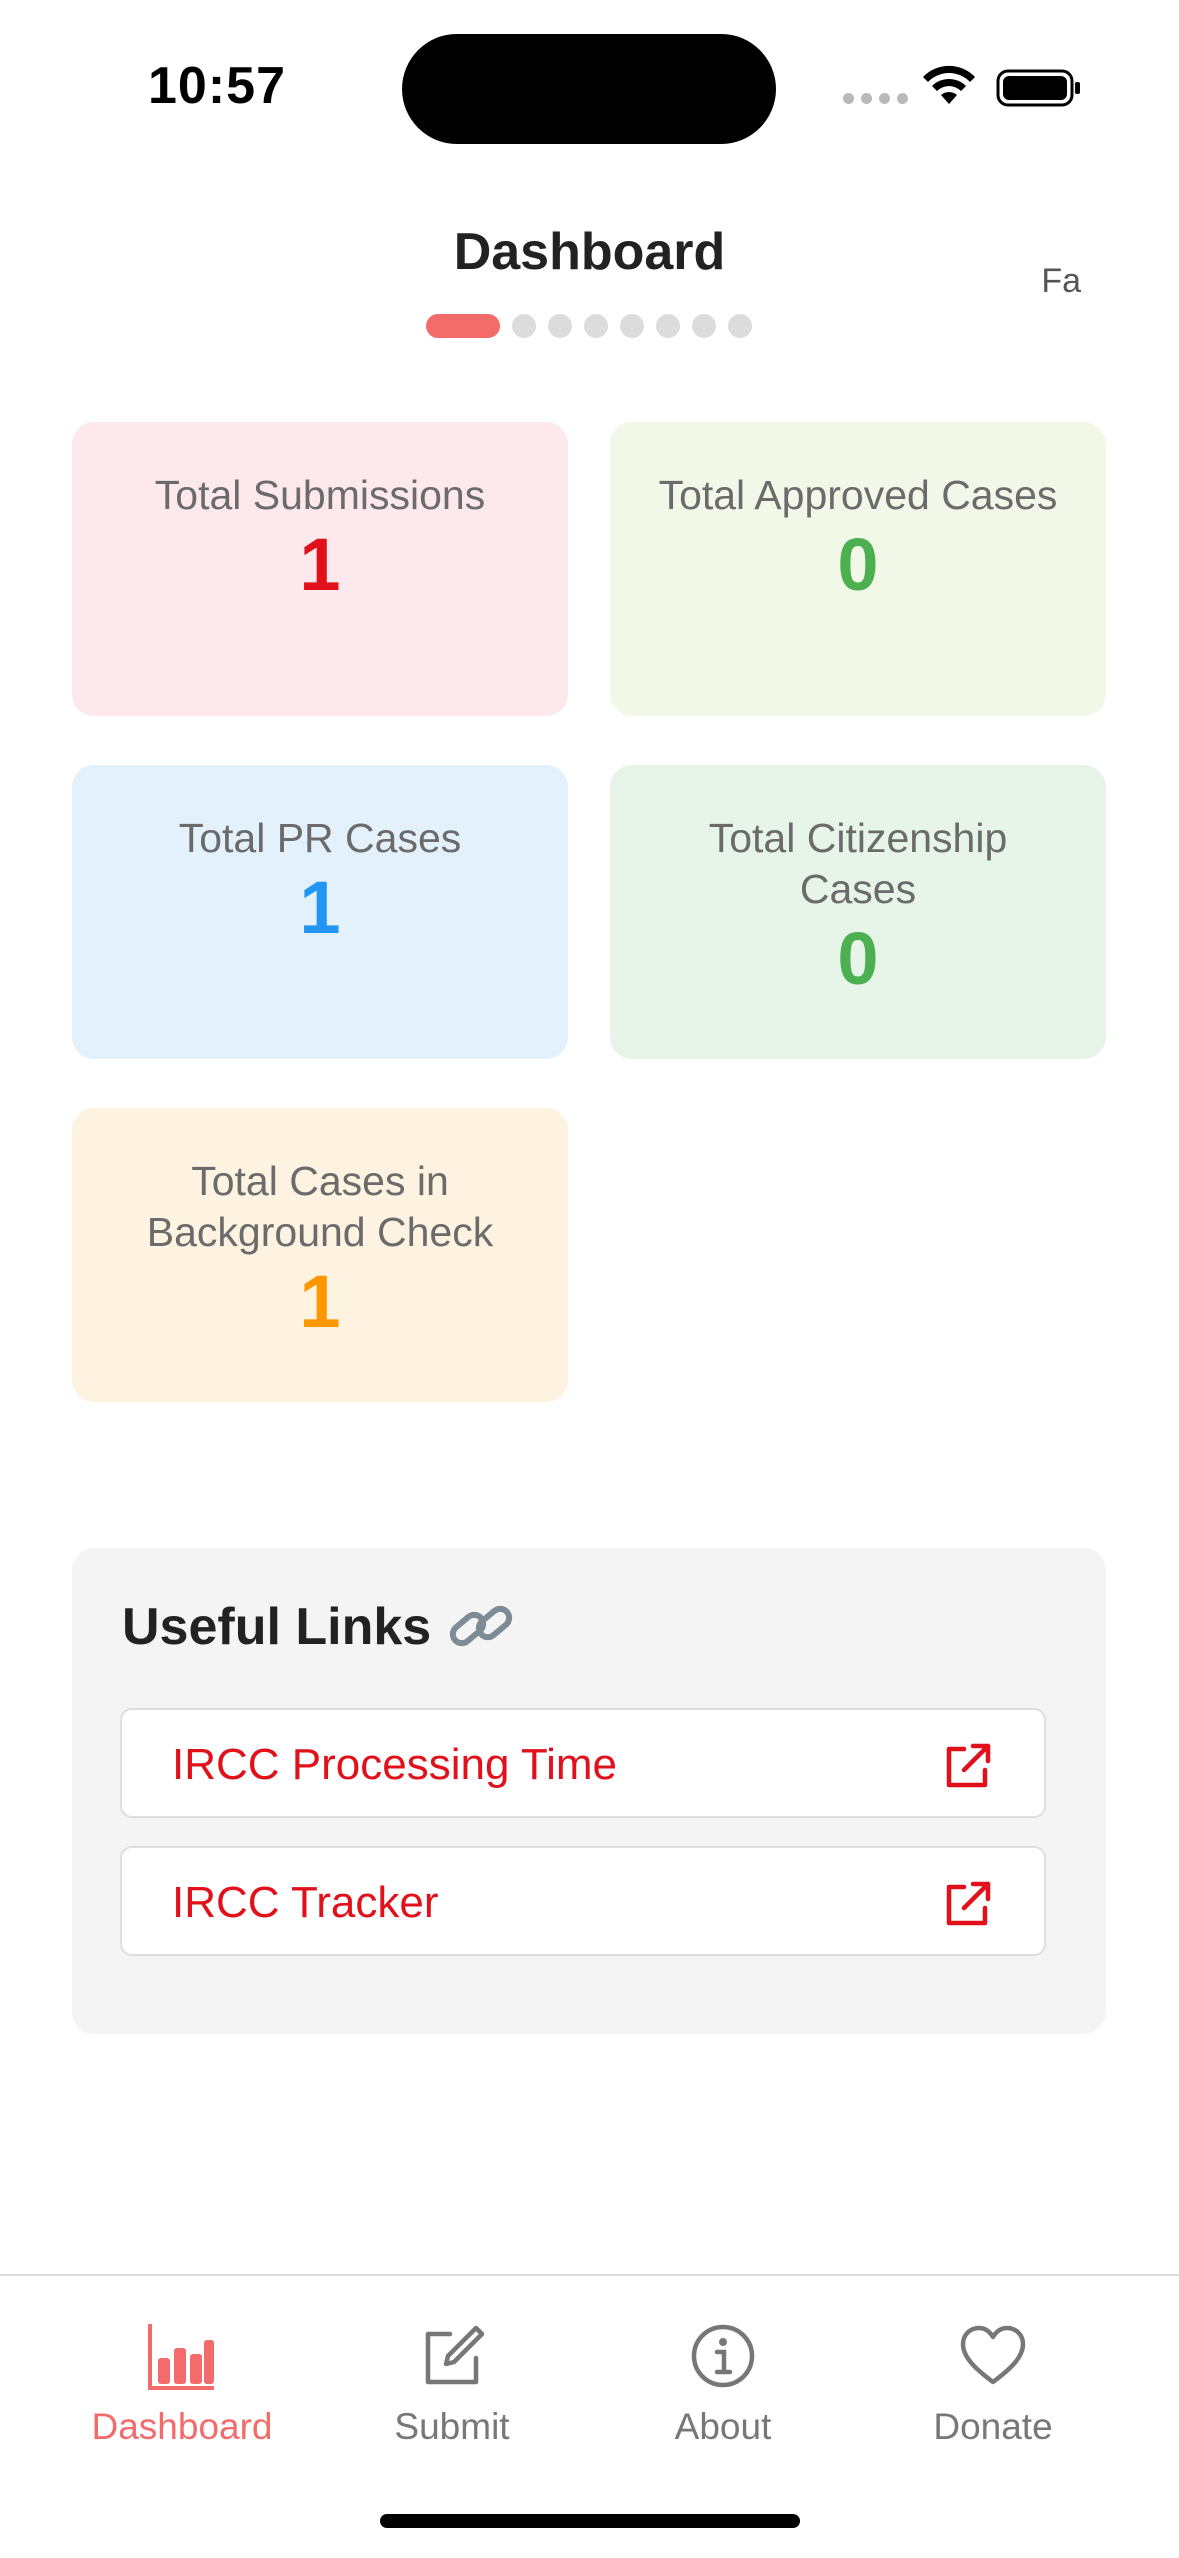 Image resolution: width=1179 pixels, height=2558 pixels. I want to click on status-bar: 10:57, so click(589, 85).